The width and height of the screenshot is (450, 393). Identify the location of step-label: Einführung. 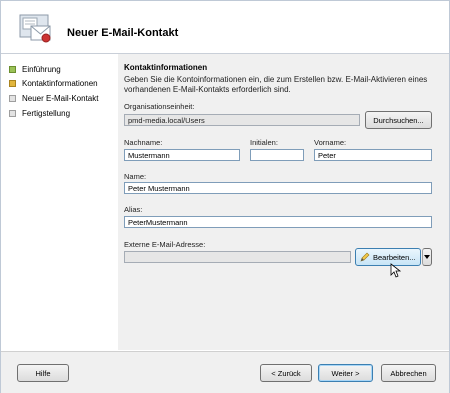
(41, 69).